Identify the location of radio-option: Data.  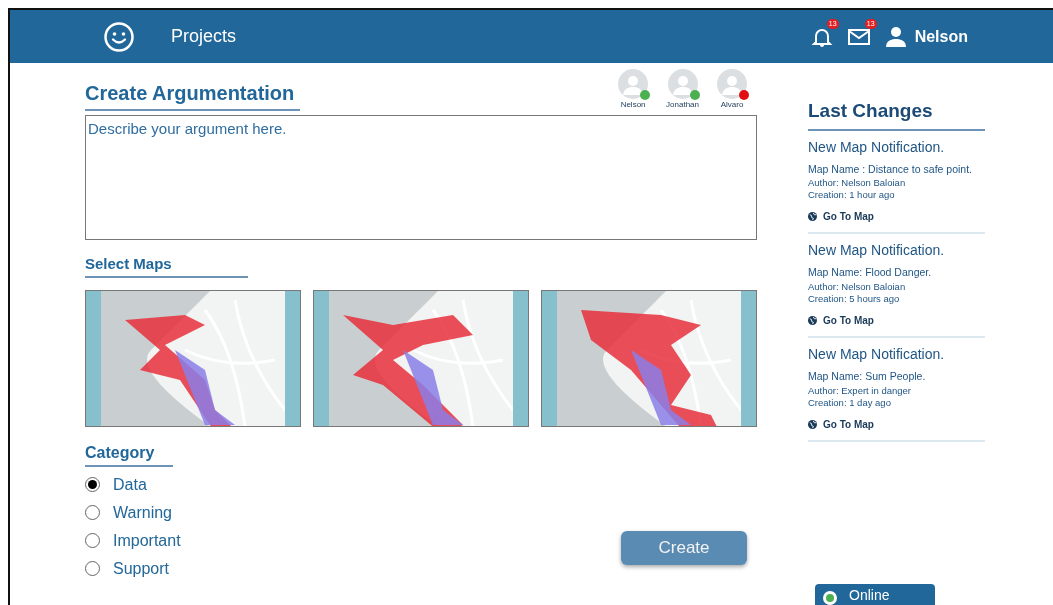
(133, 484).